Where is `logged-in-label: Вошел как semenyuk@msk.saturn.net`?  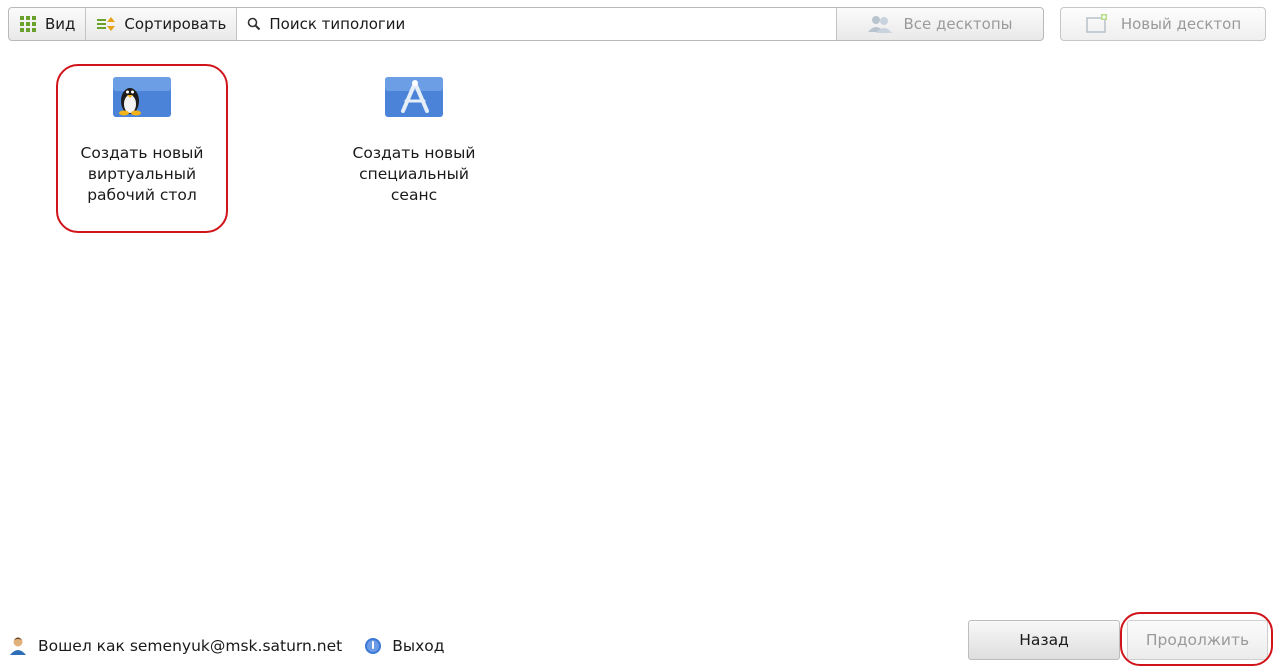
logged-in-label: Вошел как semenyuk@msk.saturn.net is located at coordinates (190, 646).